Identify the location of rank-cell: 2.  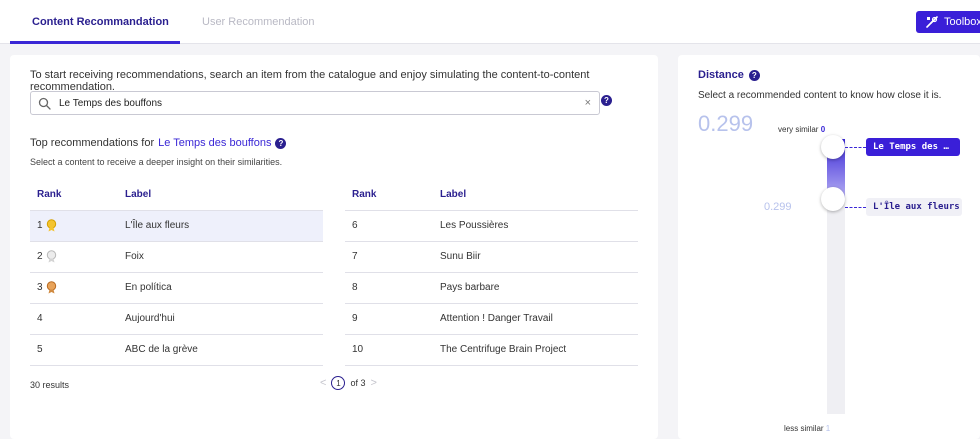
(77, 257).